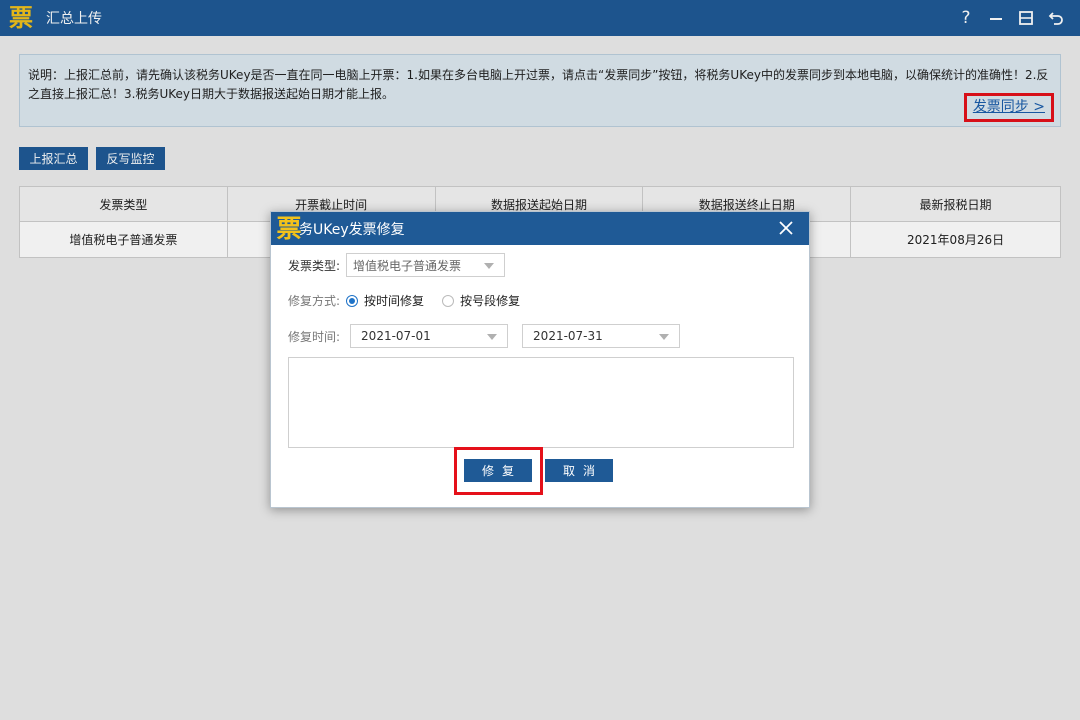 The image size is (1080, 720). What do you see at coordinates (396, 336) in the screenshot?
I see `start-date-value: 2021-07-01` at bounding box center [396, 336].